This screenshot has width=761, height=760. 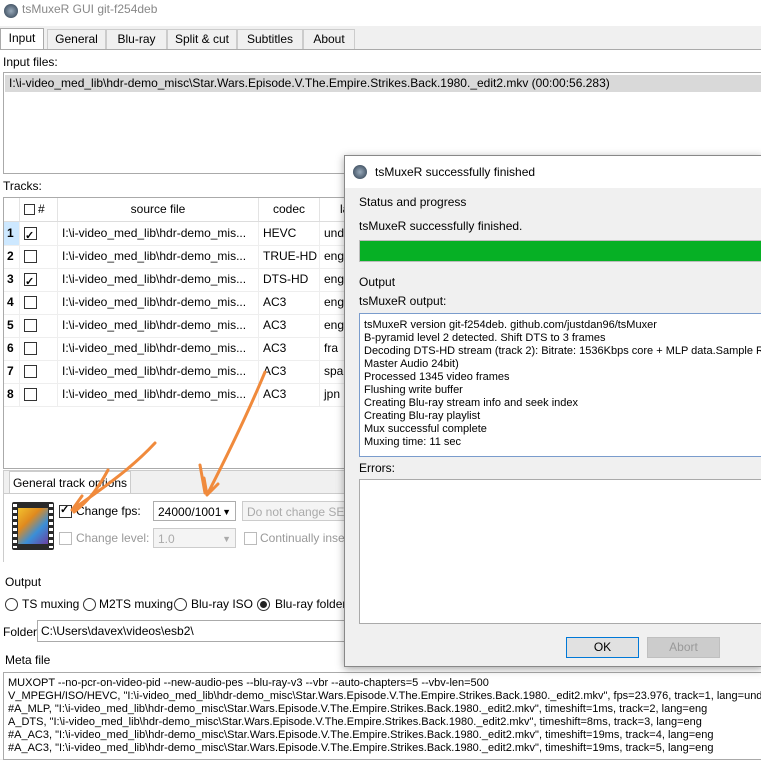 I want to click on arrow-to-fps-checkbox, so click(x=113, y=476).